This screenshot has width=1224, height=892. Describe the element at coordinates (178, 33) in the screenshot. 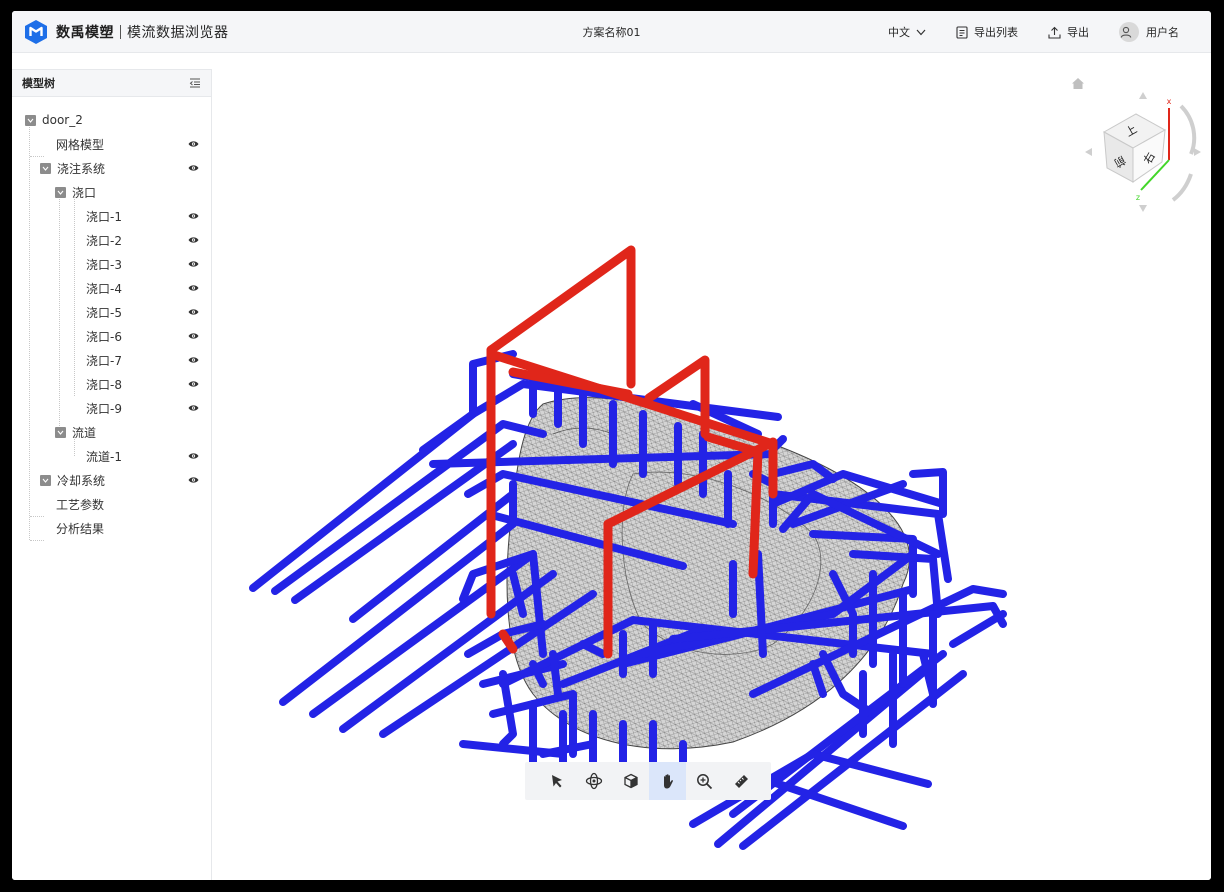

I see `app-title: 模流数据浏览器` at that location.